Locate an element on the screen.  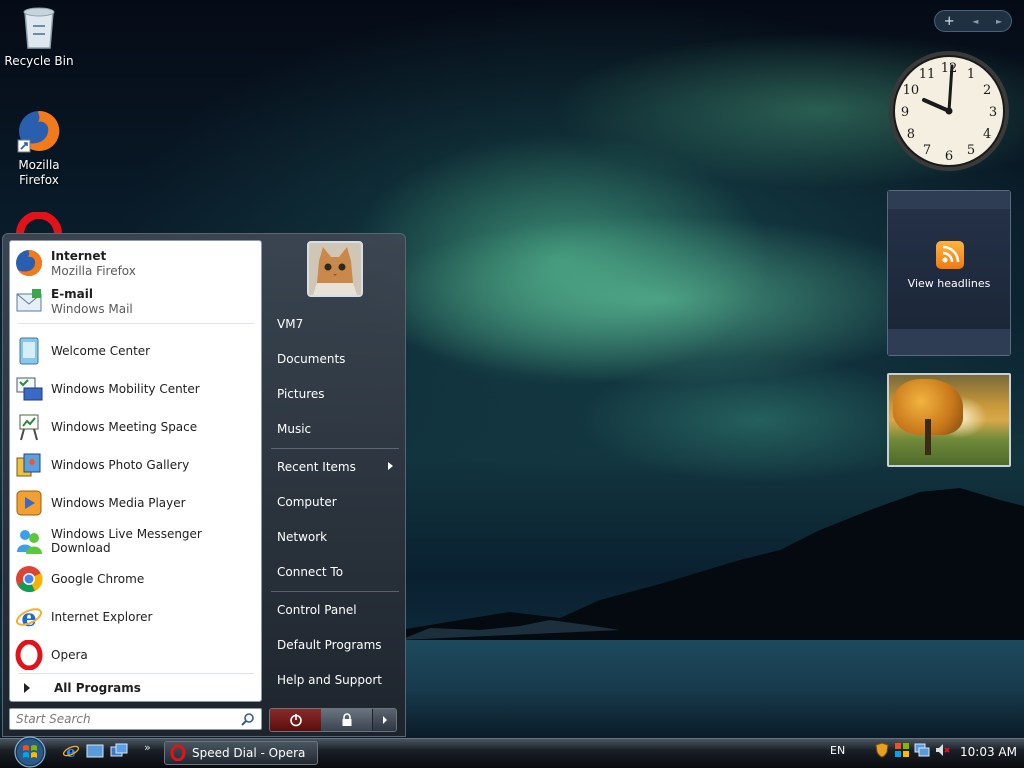
place-default-programs: Default Programs is located at coordinates (334, 645).